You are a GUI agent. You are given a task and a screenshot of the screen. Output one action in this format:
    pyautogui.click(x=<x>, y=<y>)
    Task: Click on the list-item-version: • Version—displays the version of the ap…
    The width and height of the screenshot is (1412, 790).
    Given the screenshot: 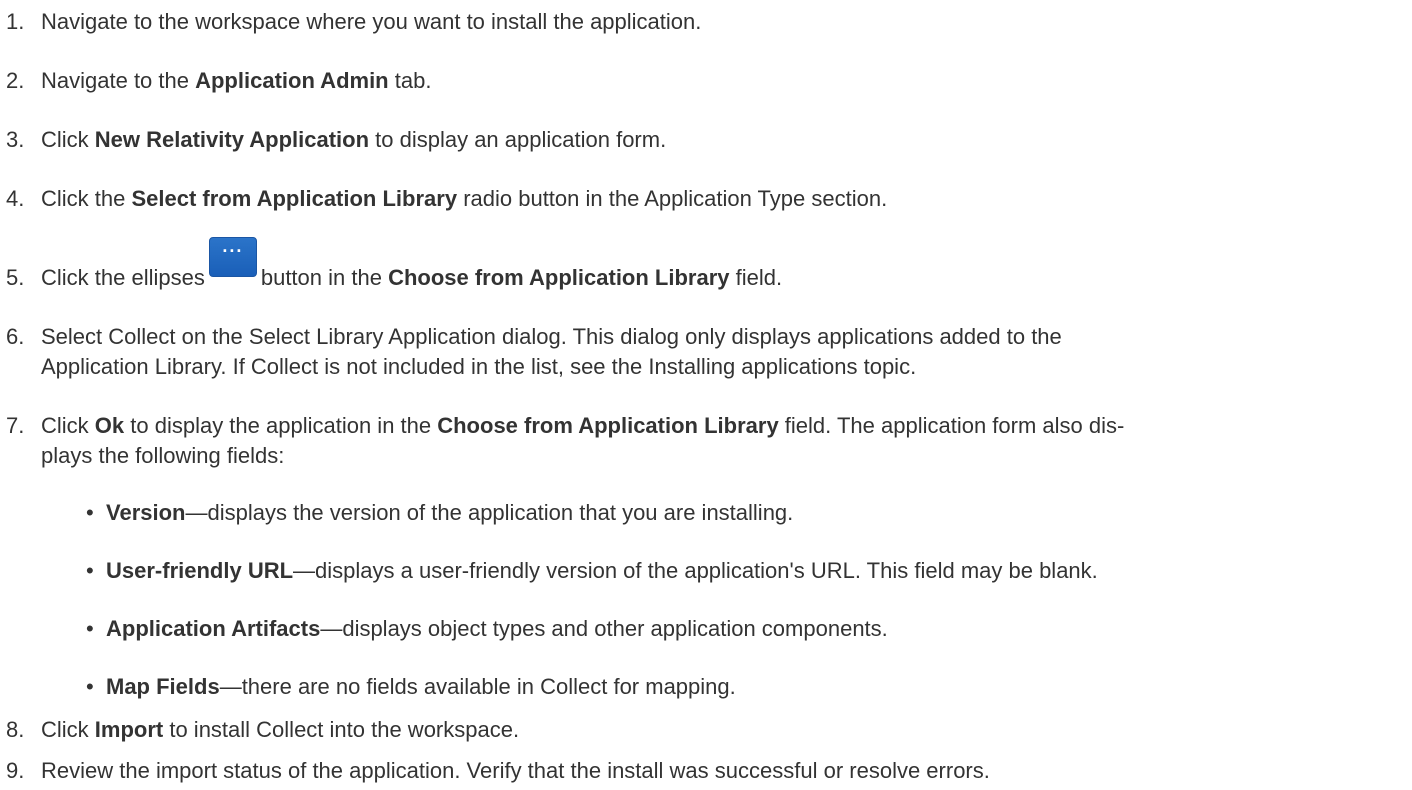 What is the action you would take?
    pyautogui.click(x=749, y=513)
    